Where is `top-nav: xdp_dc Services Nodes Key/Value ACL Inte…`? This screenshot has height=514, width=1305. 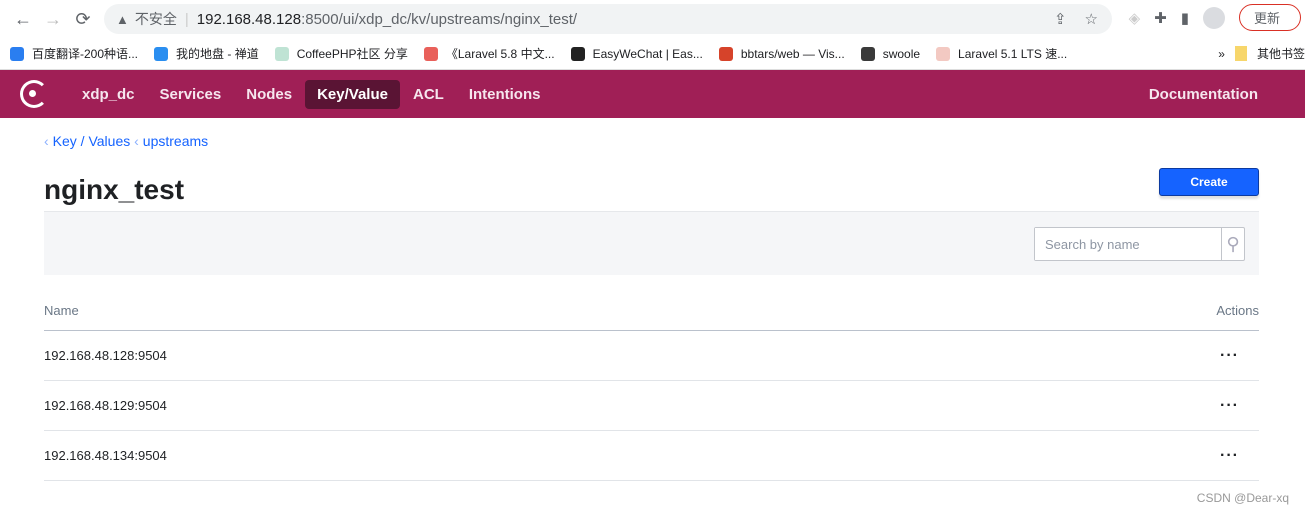 top-nav: xdp_dc Services Nodes Key/Value ACL Inte… is located at coordinates (652, 94).